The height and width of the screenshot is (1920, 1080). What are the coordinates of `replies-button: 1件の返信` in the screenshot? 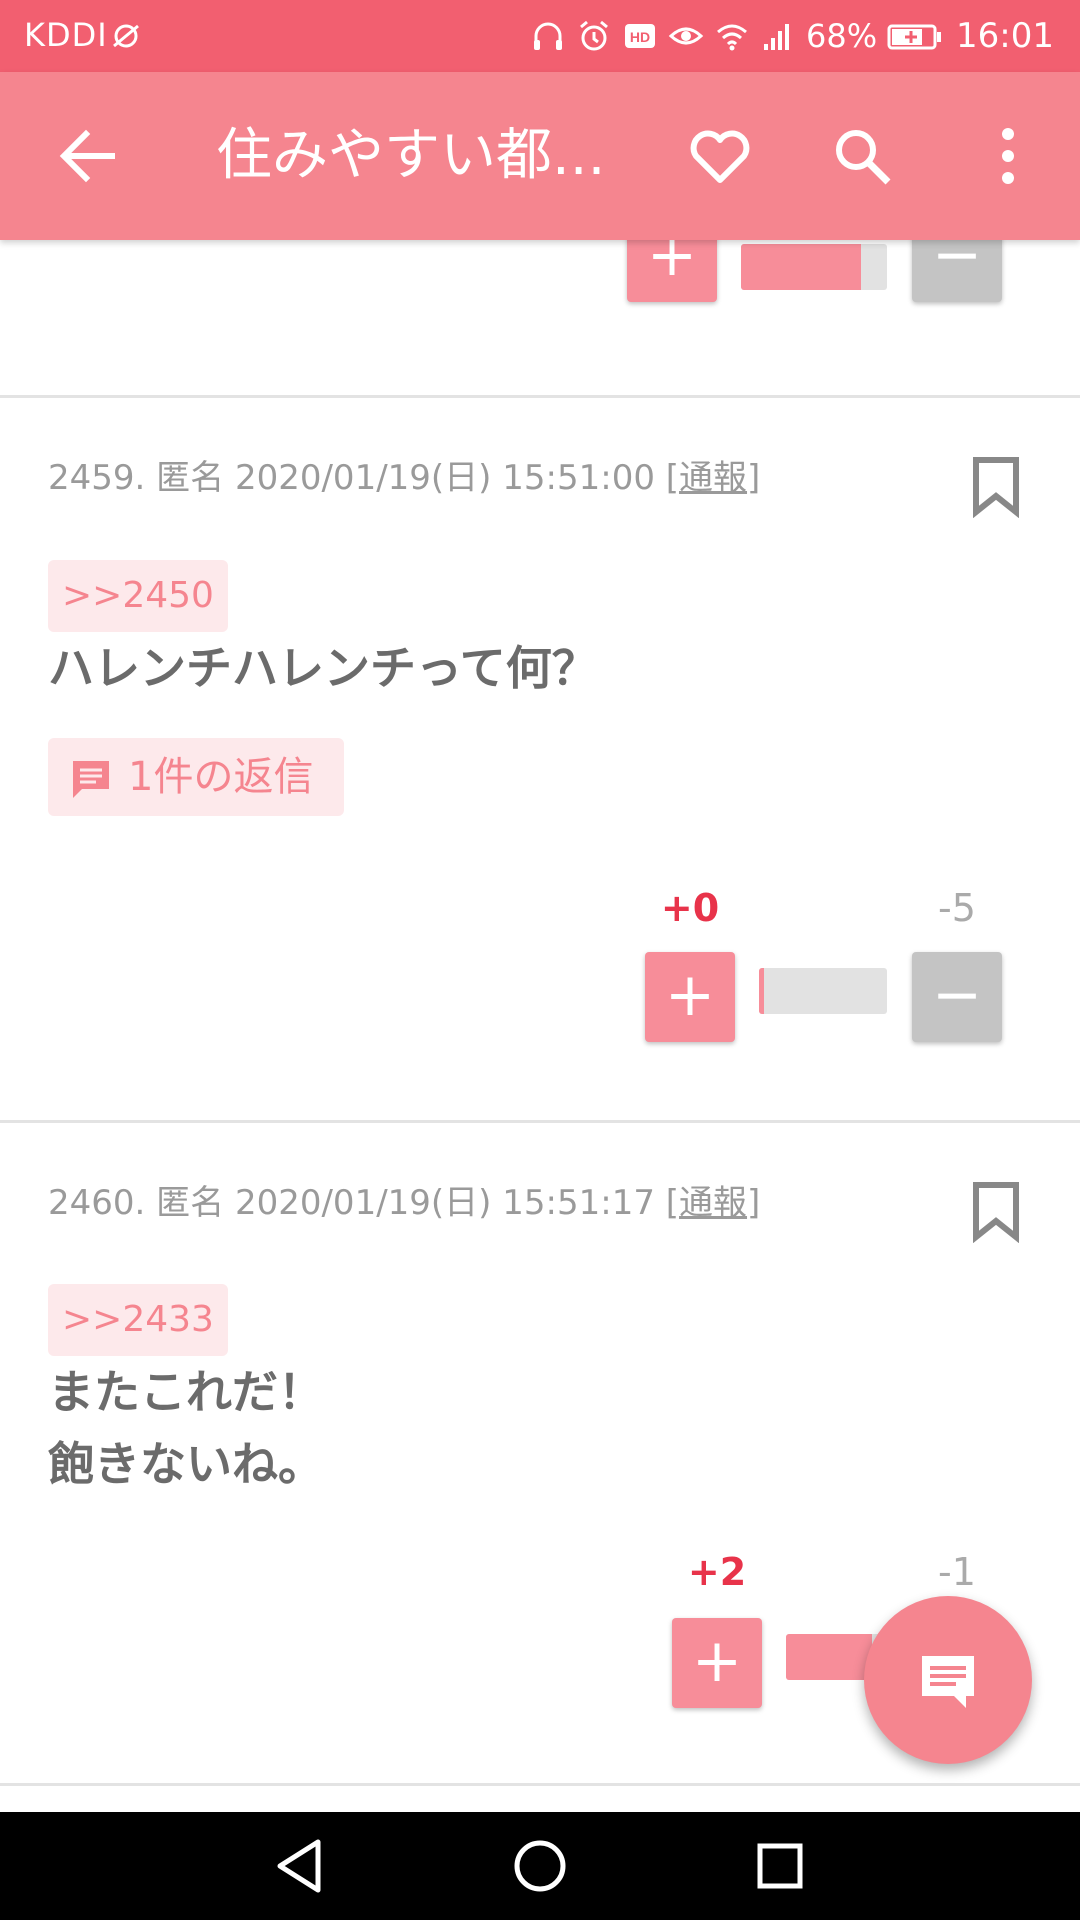 It's located at (196, 777).